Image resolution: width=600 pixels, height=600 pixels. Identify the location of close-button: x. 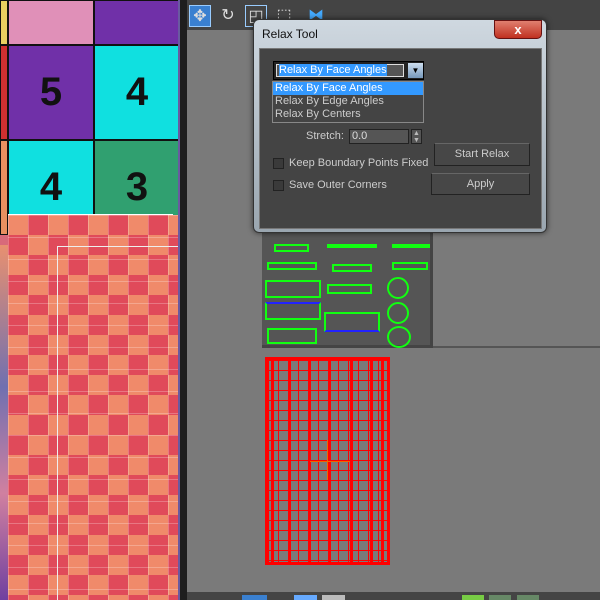
(518, 29).